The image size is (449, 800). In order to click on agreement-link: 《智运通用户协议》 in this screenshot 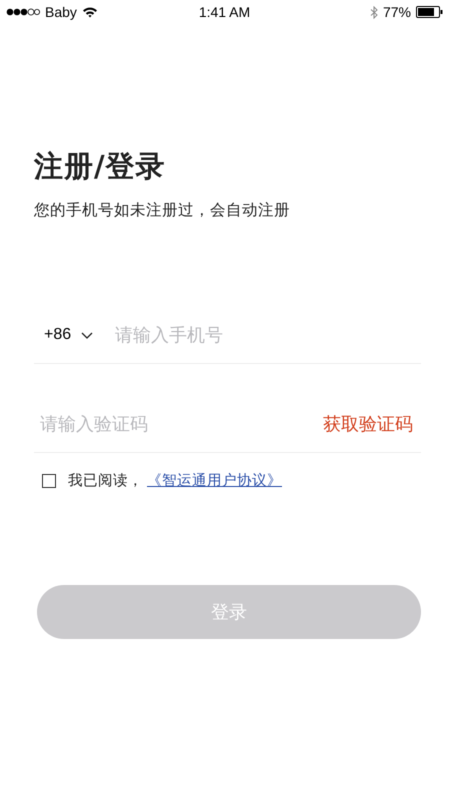, I will do `click(214, 480)`.